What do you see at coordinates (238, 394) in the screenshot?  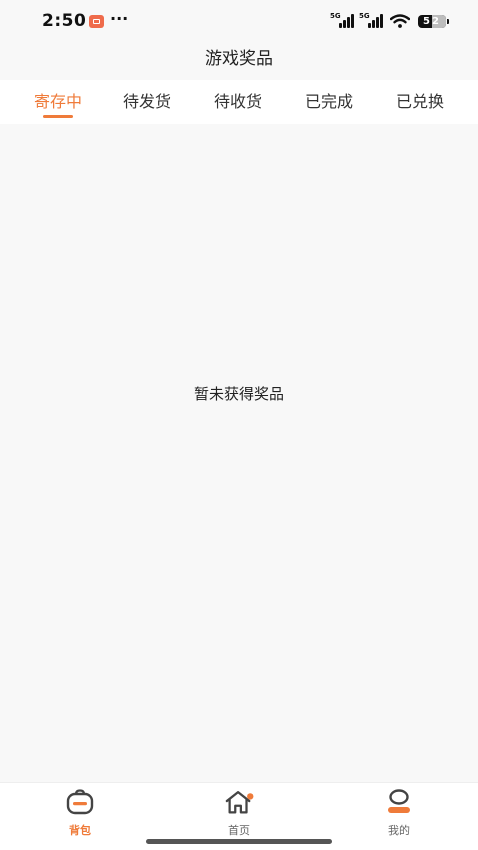 I see `empty-state-text: 暂未获得奖品` at bounding box center [238, 394].